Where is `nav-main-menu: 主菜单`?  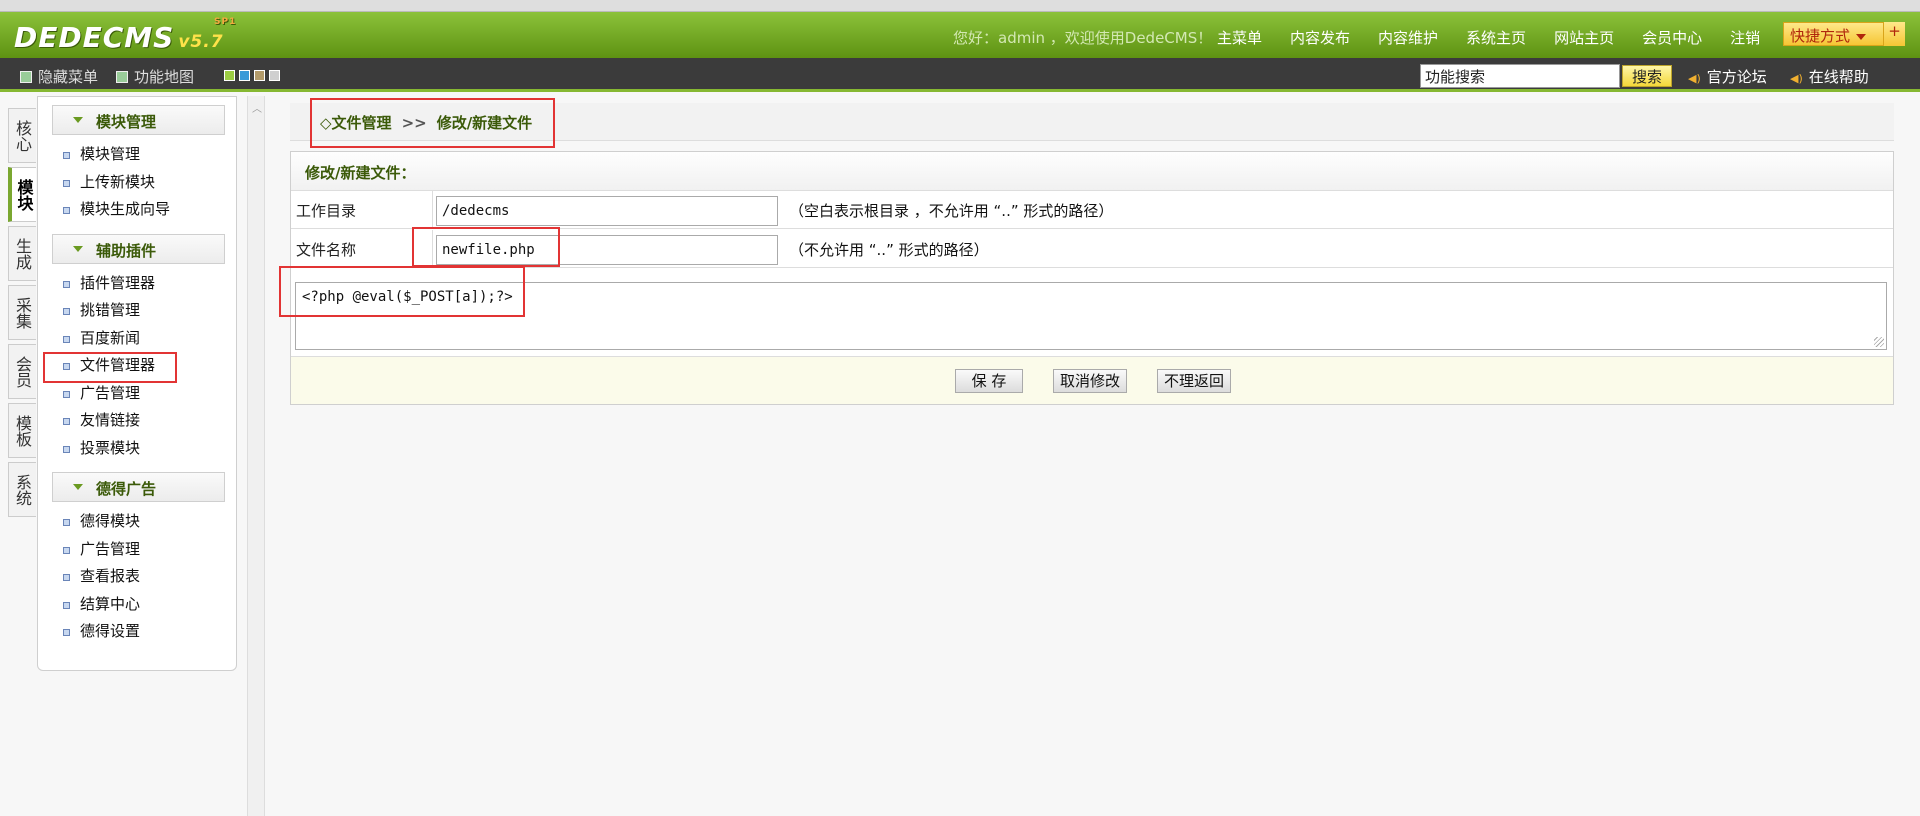 nav-main-menu: 主菜单 is located at coordinates (1239, 37).